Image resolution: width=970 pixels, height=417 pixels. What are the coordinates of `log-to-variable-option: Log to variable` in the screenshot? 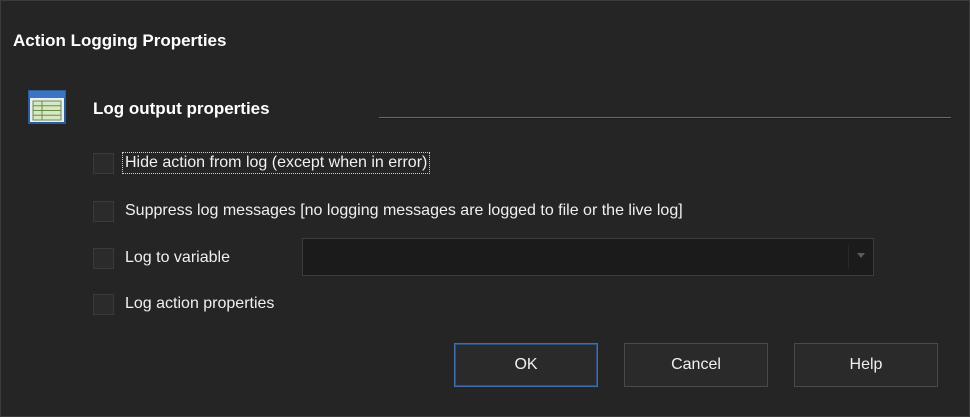 It's located at (162, 258).